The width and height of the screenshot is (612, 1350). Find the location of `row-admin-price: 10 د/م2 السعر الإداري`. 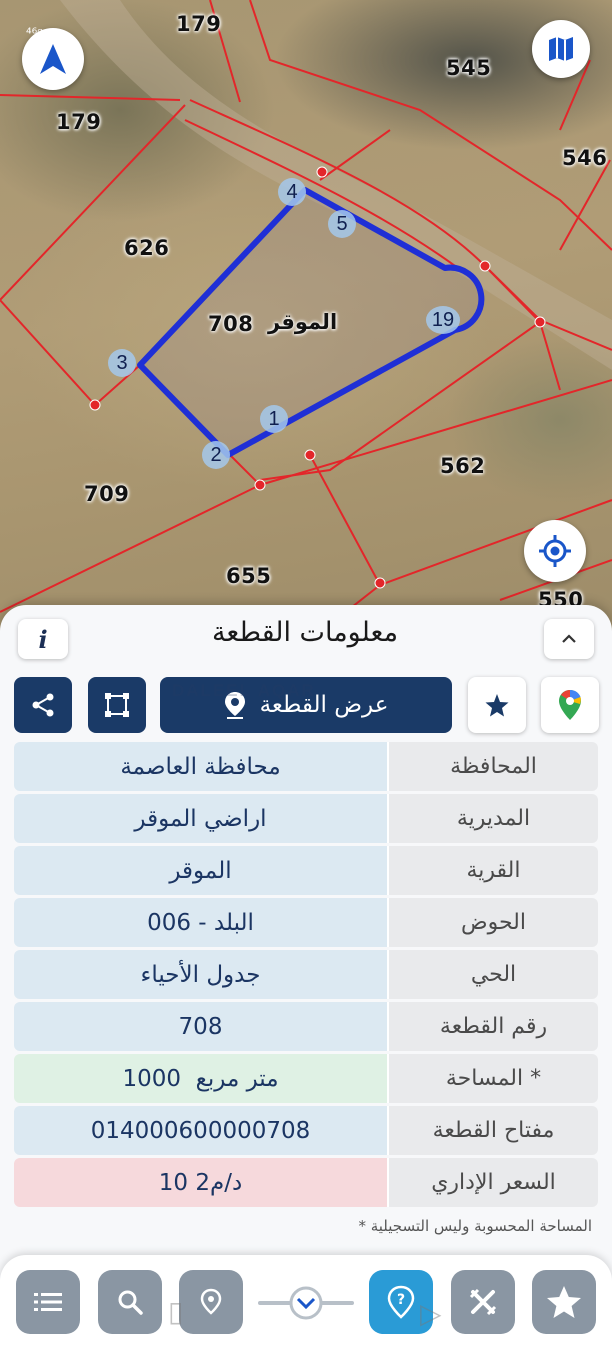

row-admin-price: 10 د/م2 السعر الإداري is located at coordinates (306, 1182).